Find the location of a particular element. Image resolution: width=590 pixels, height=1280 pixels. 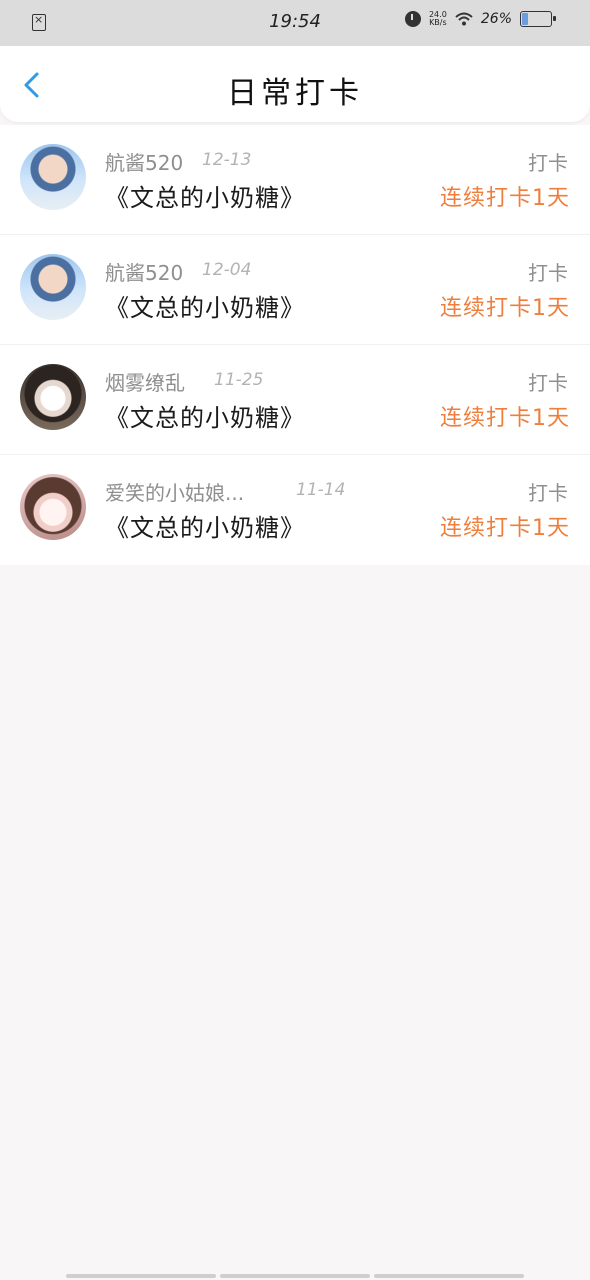

list-item: 航酱520 12-13 《文总的小奶糖》 打卡 连续打卡1天 is located at coordinates (295, 180).